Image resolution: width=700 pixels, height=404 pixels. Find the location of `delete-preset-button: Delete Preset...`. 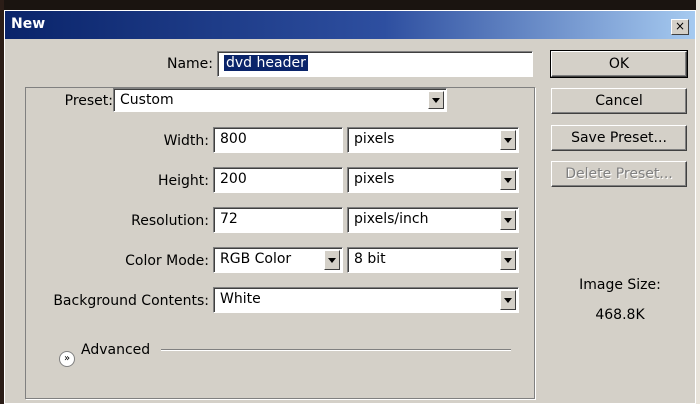

delete-preset-button: Delete Preset... is located at coordinates (619, 174).